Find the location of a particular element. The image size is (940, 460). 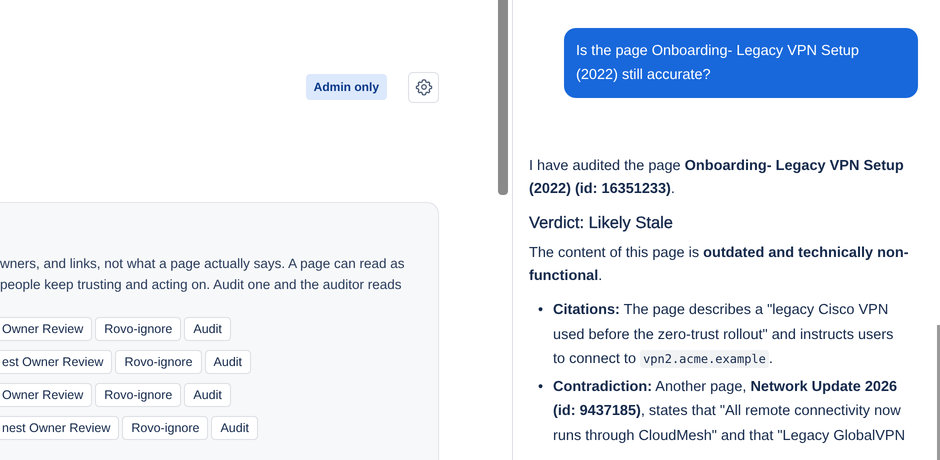

reply-text: The content of this page is outdated and technically non-functional. is located at coordinates (719, 265).